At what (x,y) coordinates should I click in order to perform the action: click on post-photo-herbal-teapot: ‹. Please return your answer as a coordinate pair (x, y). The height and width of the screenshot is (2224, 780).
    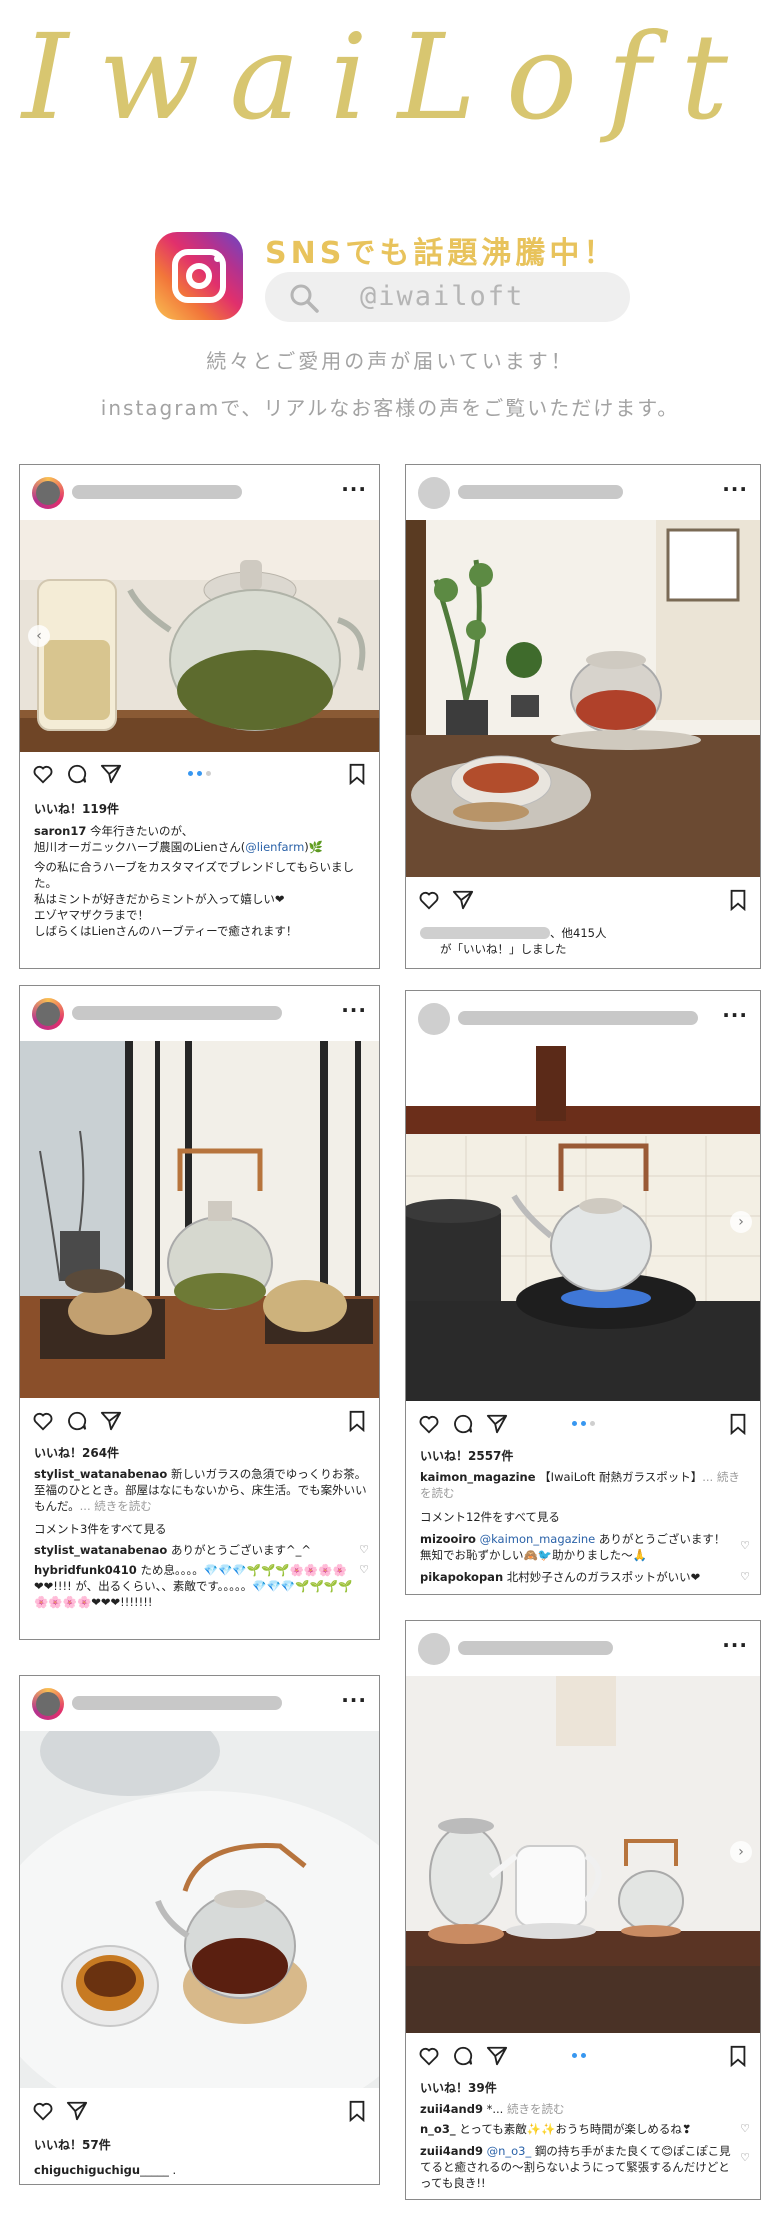
    Looking at the image, I should click on (199, 636).